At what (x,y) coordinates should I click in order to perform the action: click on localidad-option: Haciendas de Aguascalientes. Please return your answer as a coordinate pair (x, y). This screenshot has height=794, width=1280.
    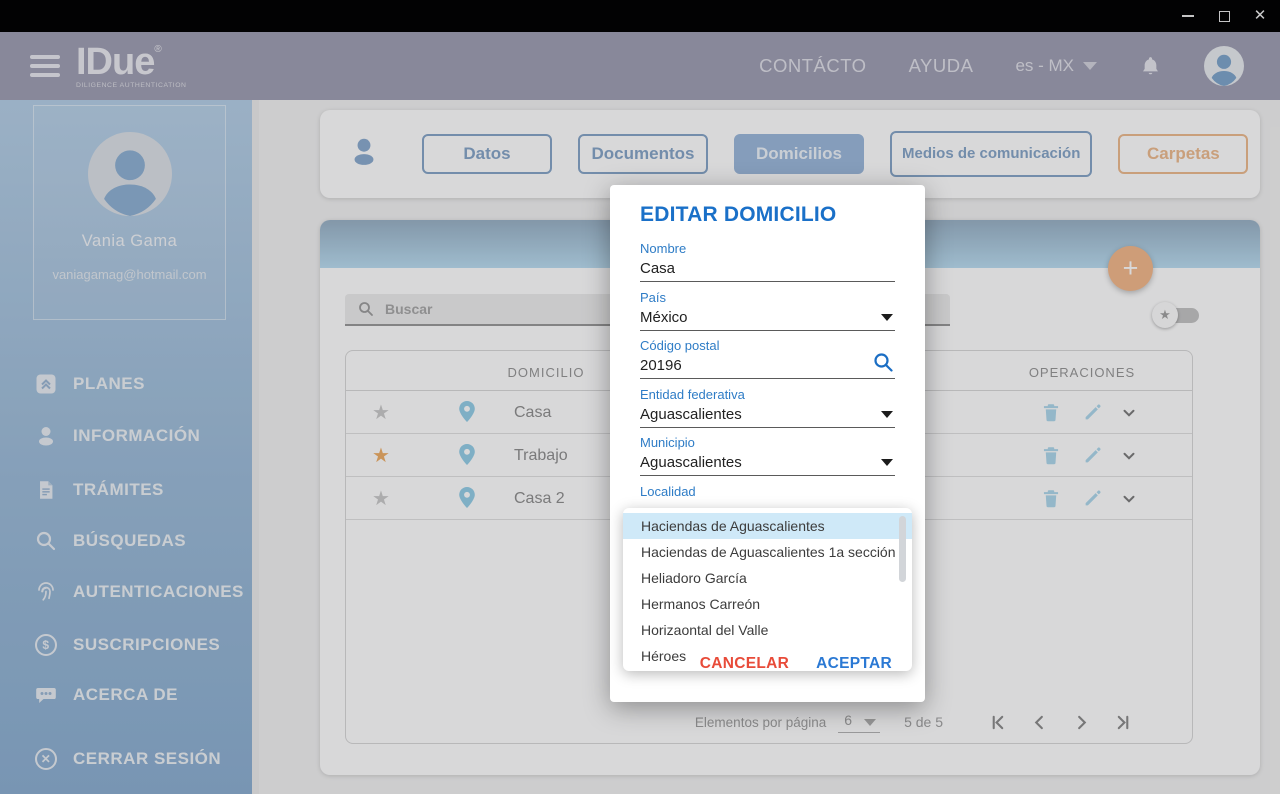
    Looking at the image, I should click on (767, 526).